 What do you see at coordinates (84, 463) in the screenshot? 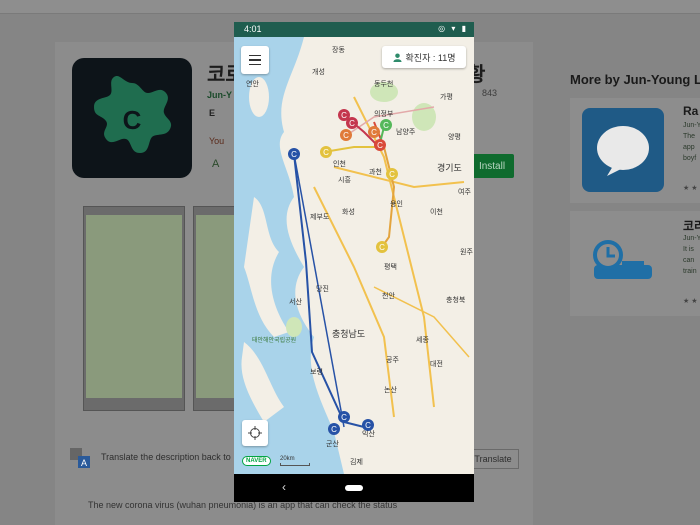
I see `svg-text: A` at bounding box center [84, 463].